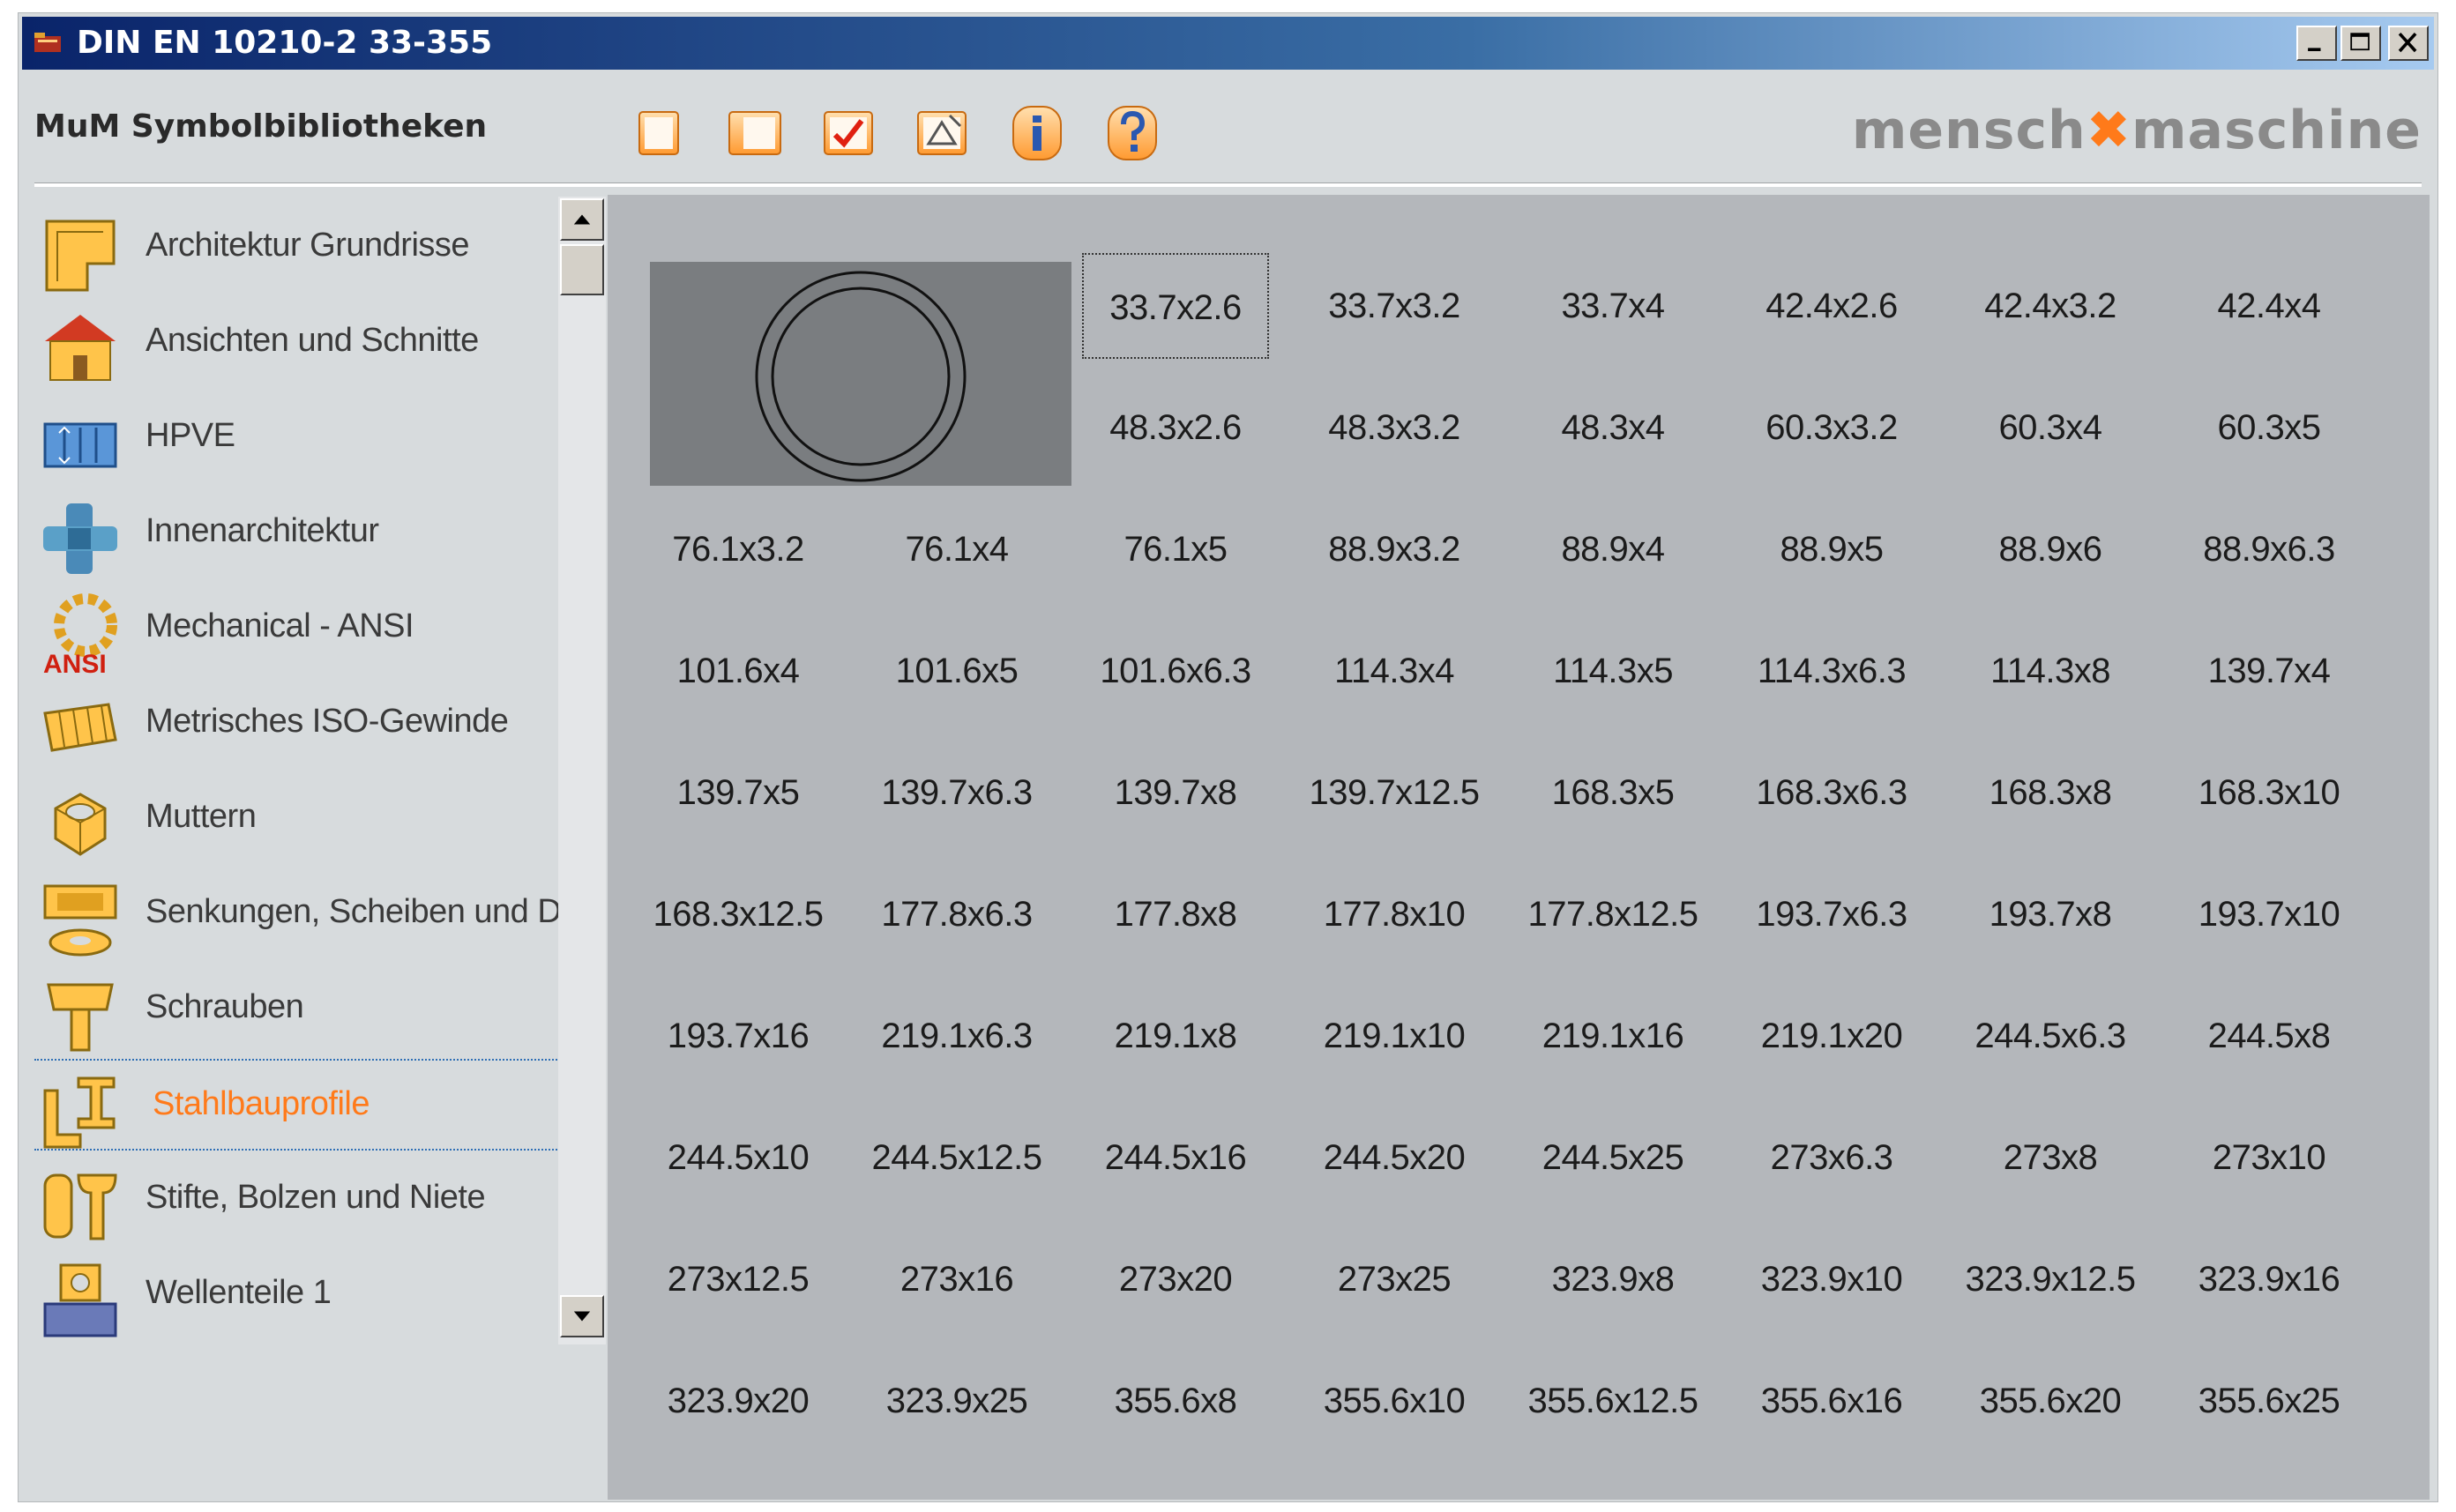 Image resolution: width=2456 pixels, height=1512 pixels. Describe the element at coordinates (582, 269) in the screenshot. I see `scroll-thumb` at that location.